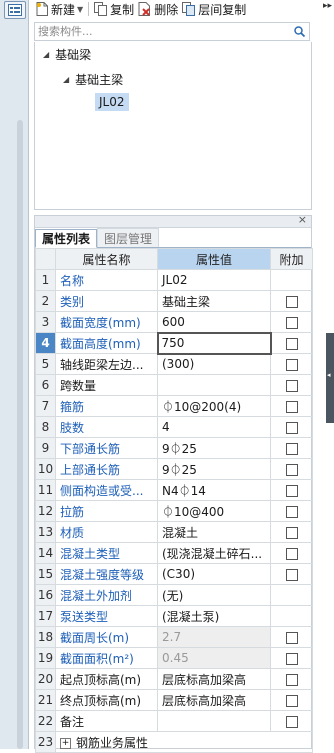 The width and height of the screenshot is (334, 753). I want to click on table-header-row: 属性名称 属性值 附加, so click(174, 259).